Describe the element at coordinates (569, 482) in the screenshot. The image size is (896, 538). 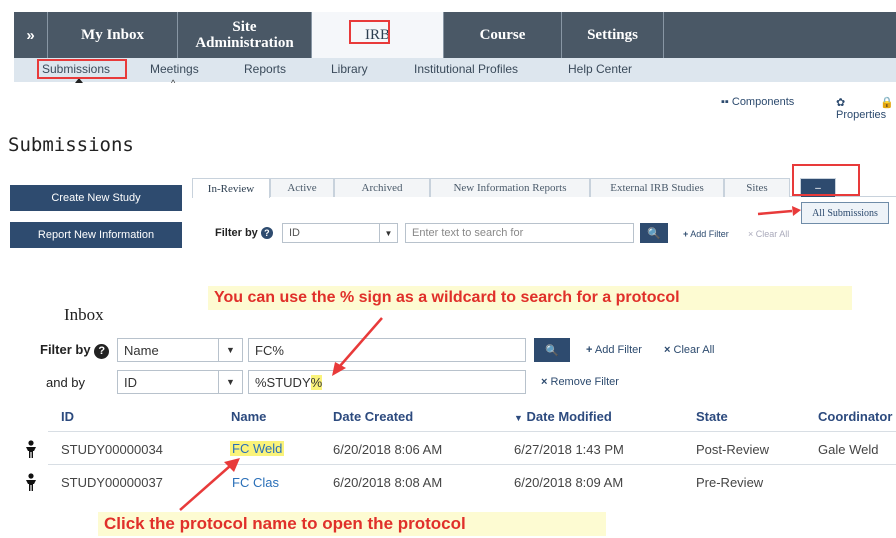
I see `cell-date-modified: 6/20/2018 8:09 AM` at that location.